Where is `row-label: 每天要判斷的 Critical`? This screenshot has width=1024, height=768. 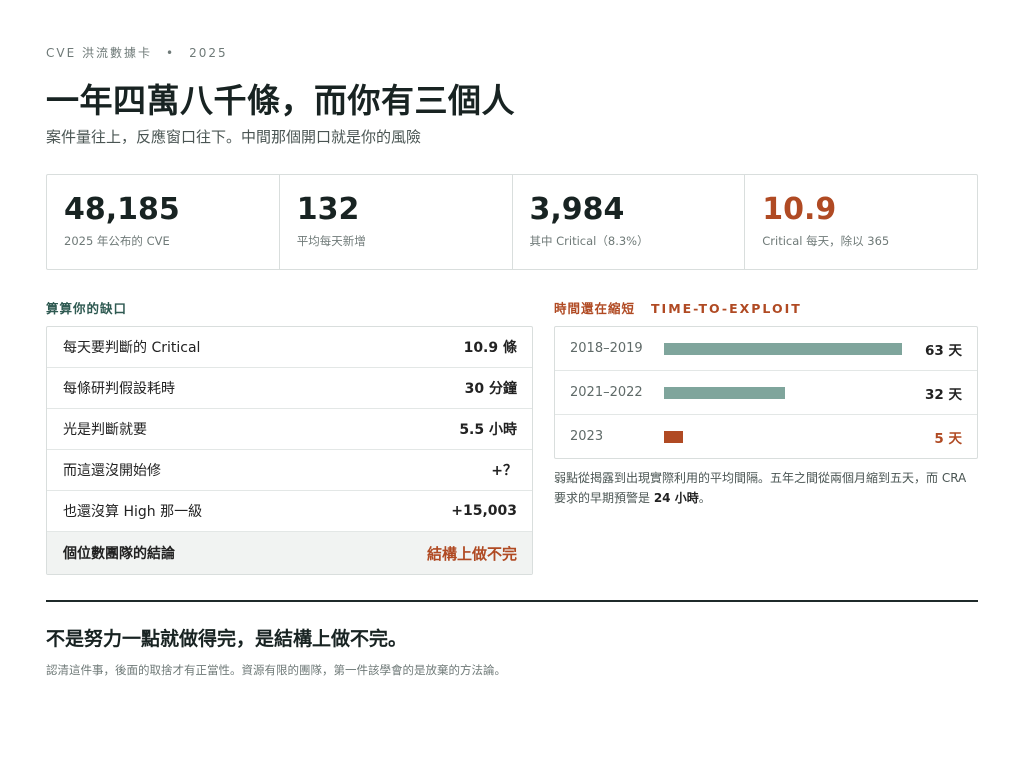
row-label: 每天要判斷的 Critical is located at coordinates (132, 348).